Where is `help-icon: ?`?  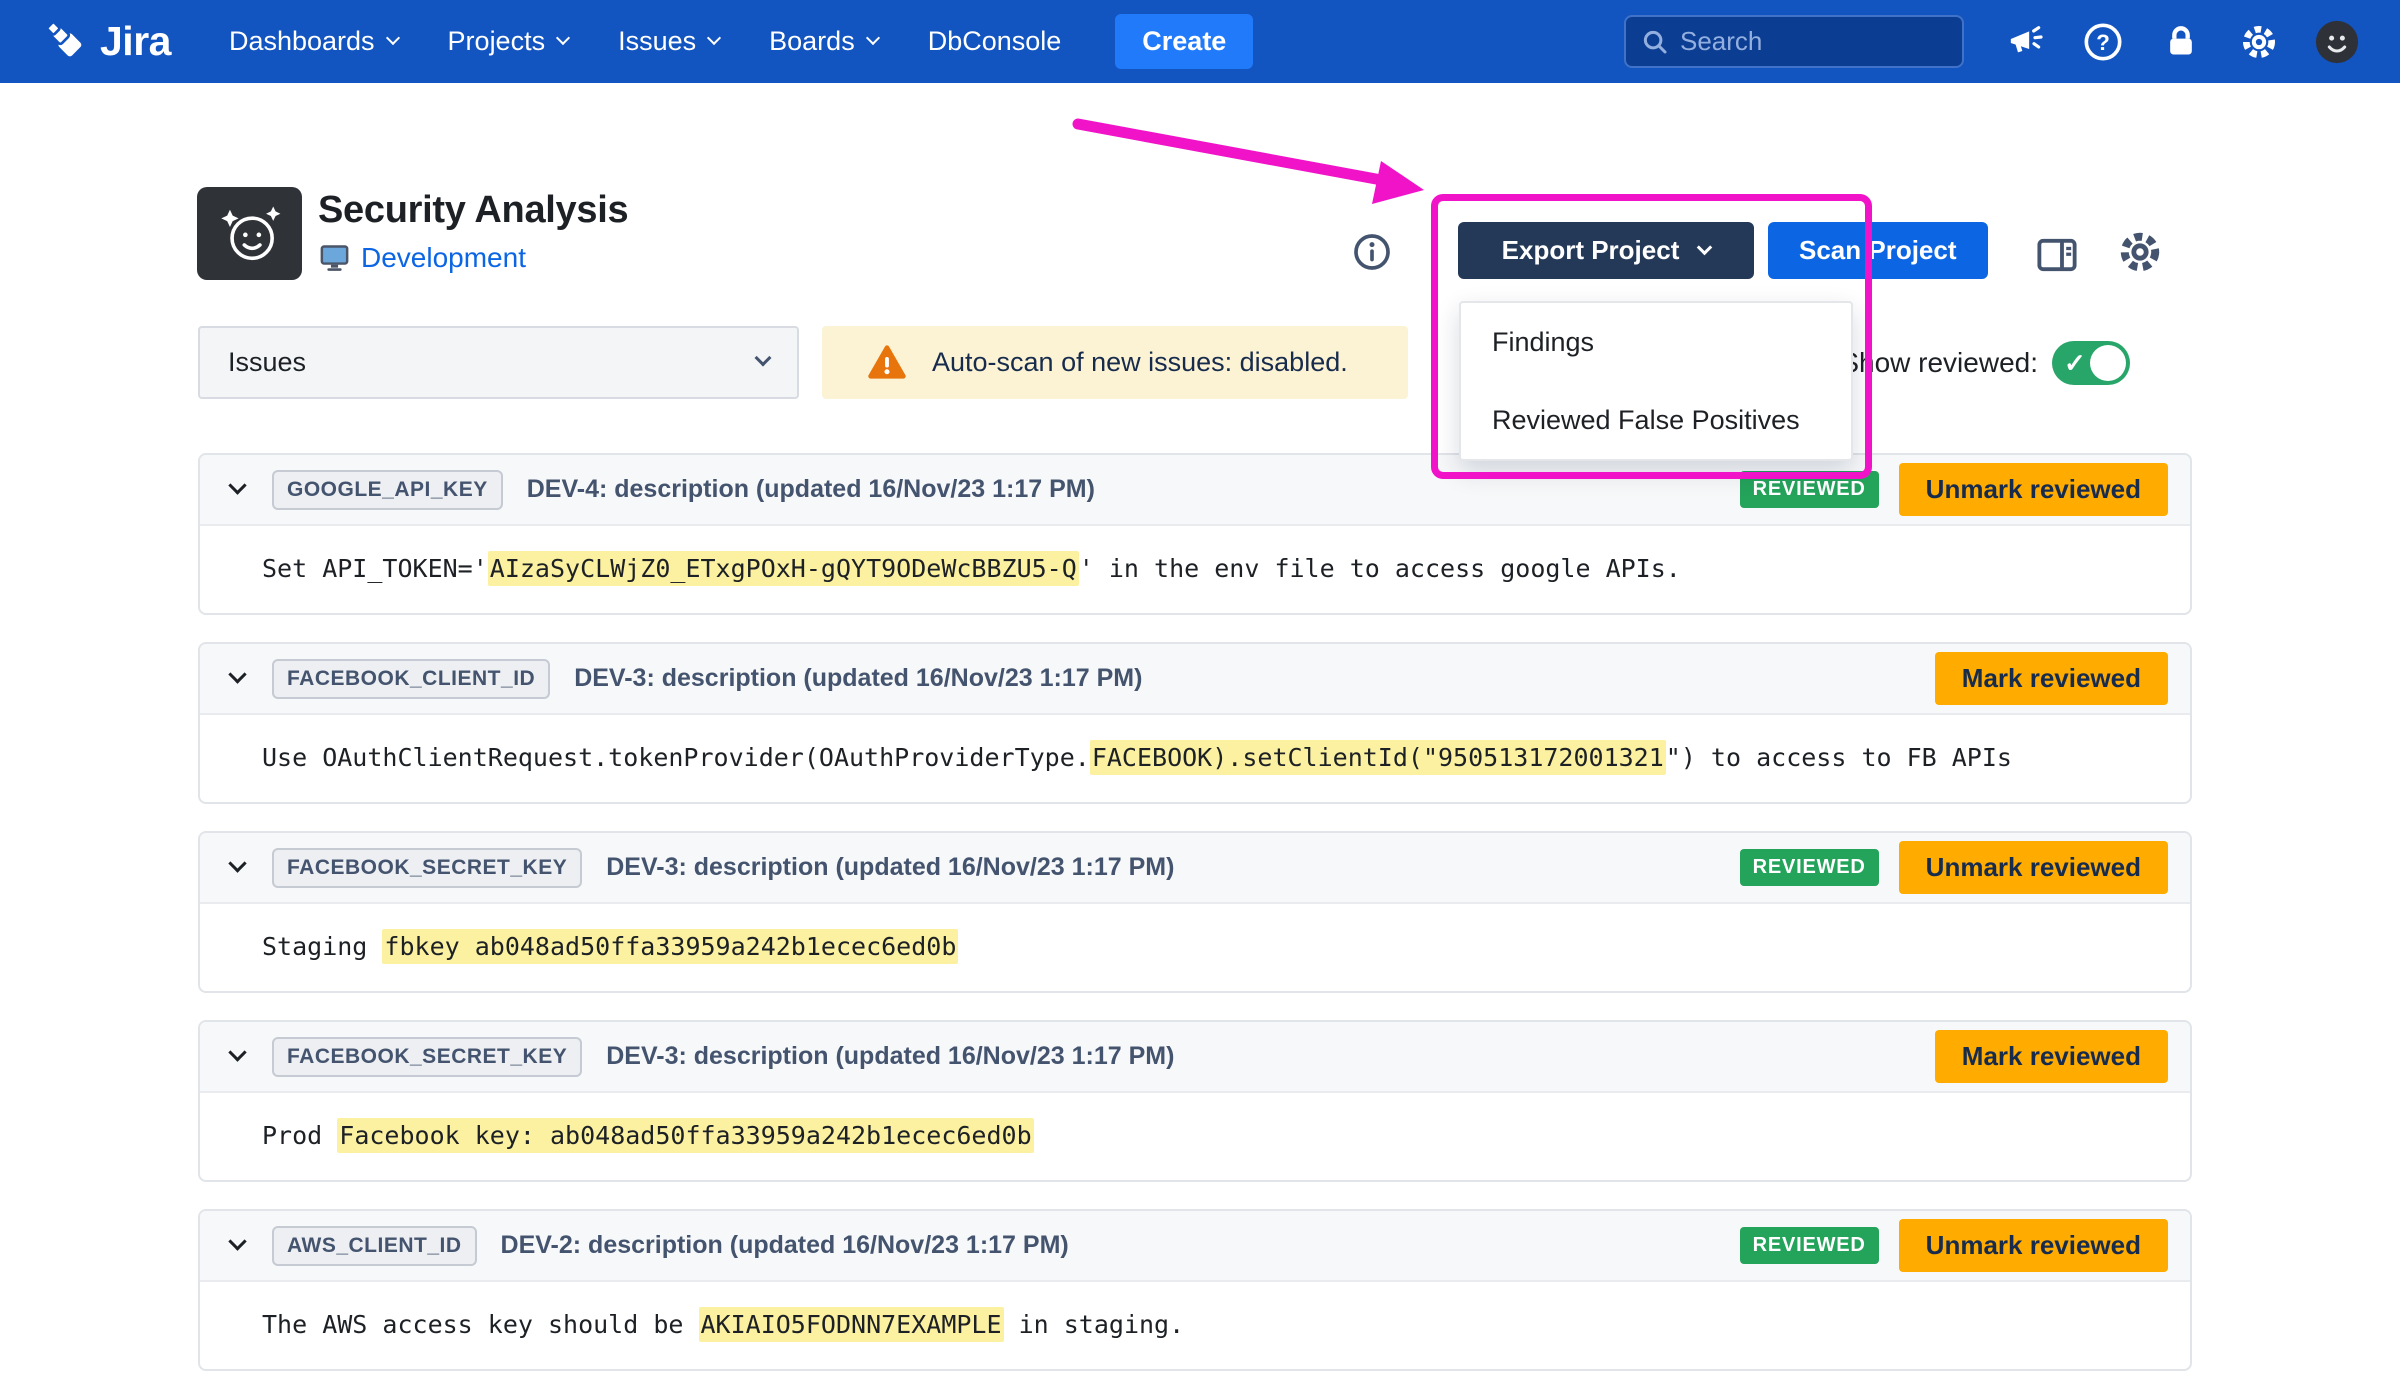 help-icon: ? is located at coordinates (2103, 41).